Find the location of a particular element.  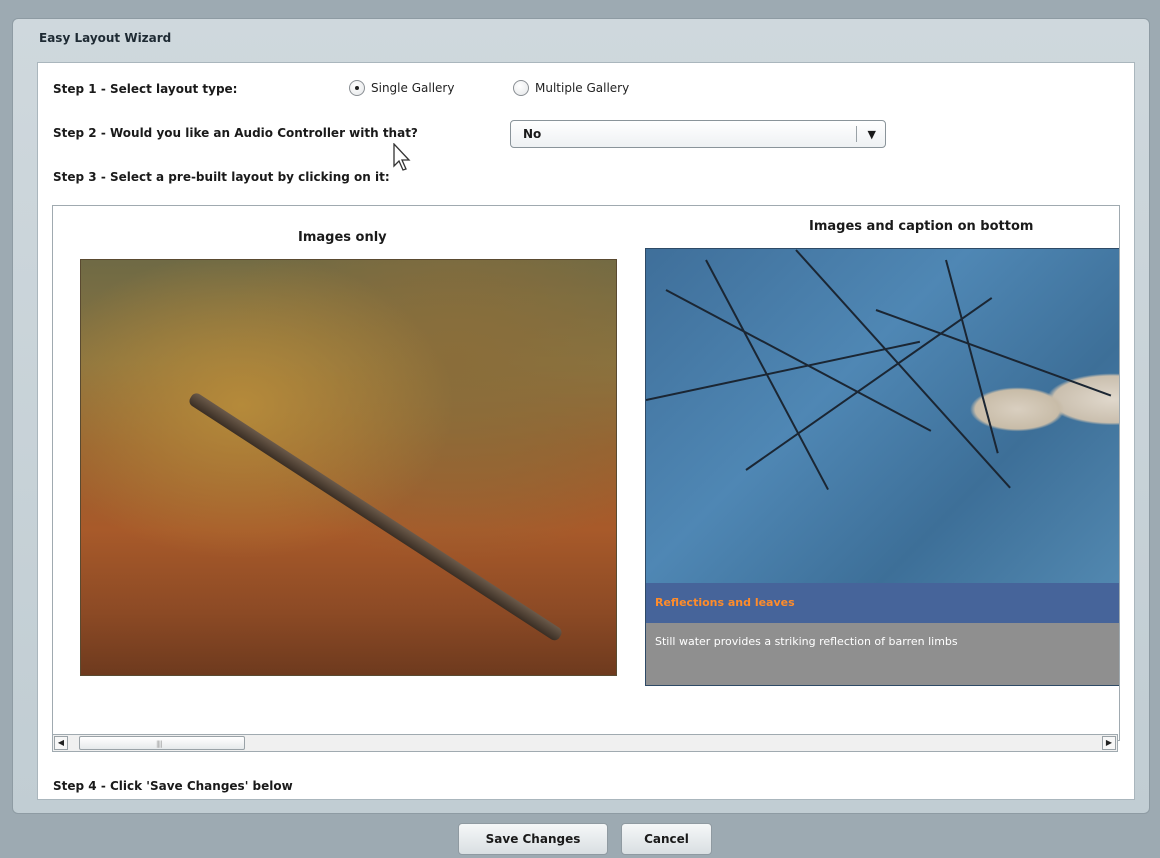

radio-multiple-gallery-label: Multiple Gallery is located at coordinates (582, 88).